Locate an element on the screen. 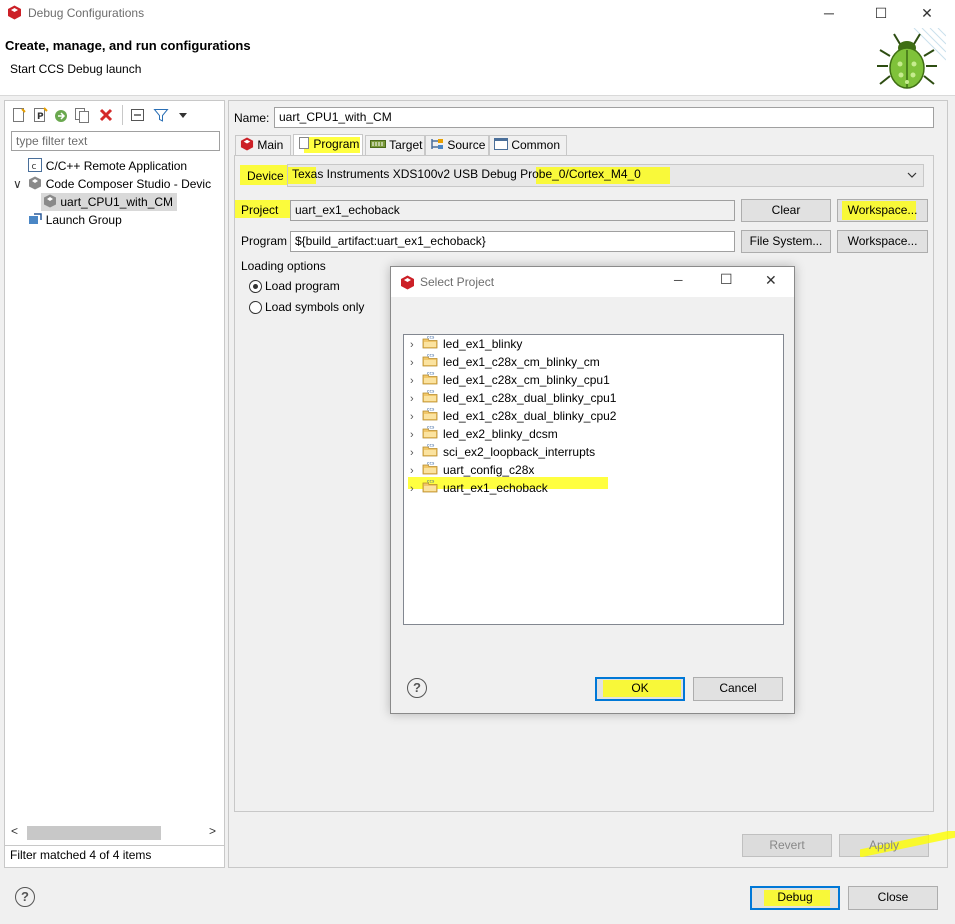  project-item: › ccs led_ex1_c28x_cm_blinky_cm is located at coordinates (505, 362).